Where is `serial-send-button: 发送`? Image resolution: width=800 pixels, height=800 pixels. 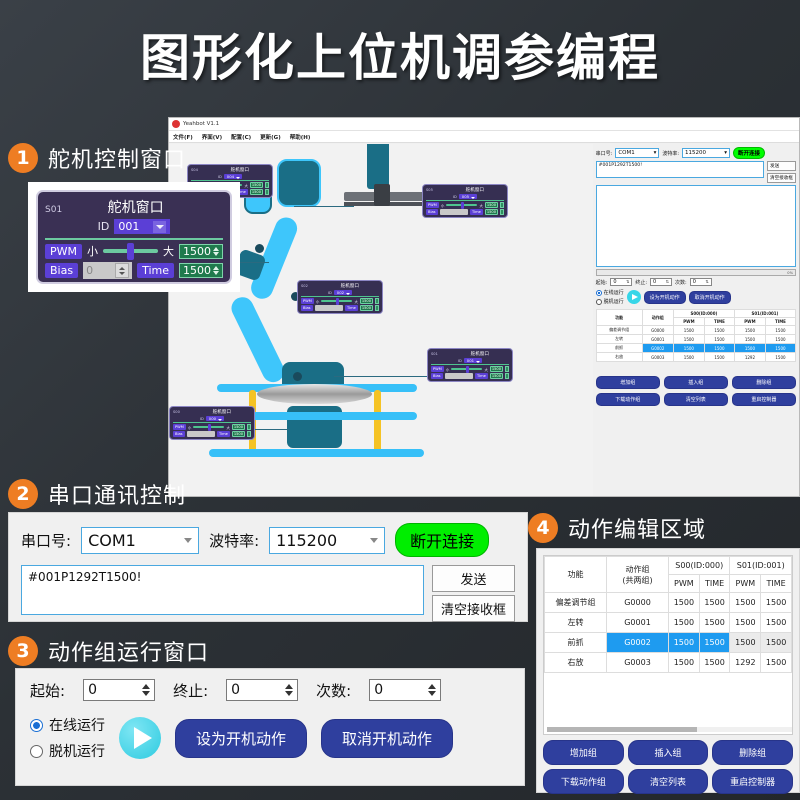
serial-send-button: 发送 is located at coordinates (473, 578).